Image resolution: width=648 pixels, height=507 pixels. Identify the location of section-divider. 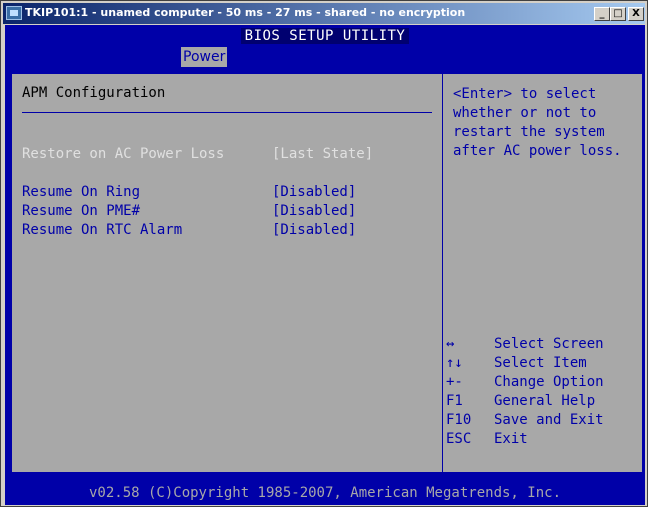
(227, 112).